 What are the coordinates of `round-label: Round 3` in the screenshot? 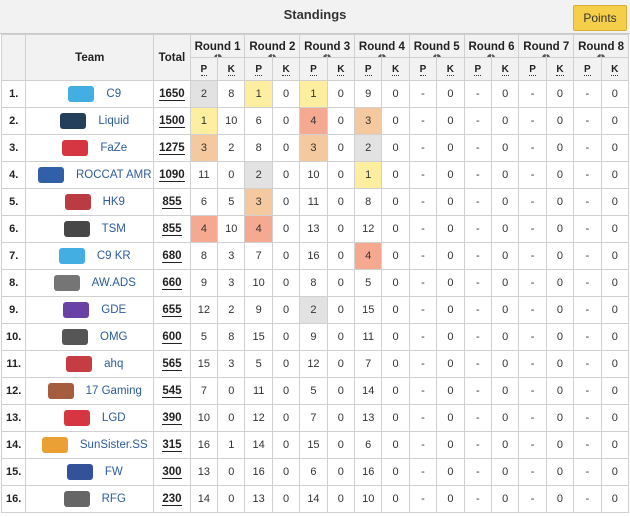 It's located at (327, 47).